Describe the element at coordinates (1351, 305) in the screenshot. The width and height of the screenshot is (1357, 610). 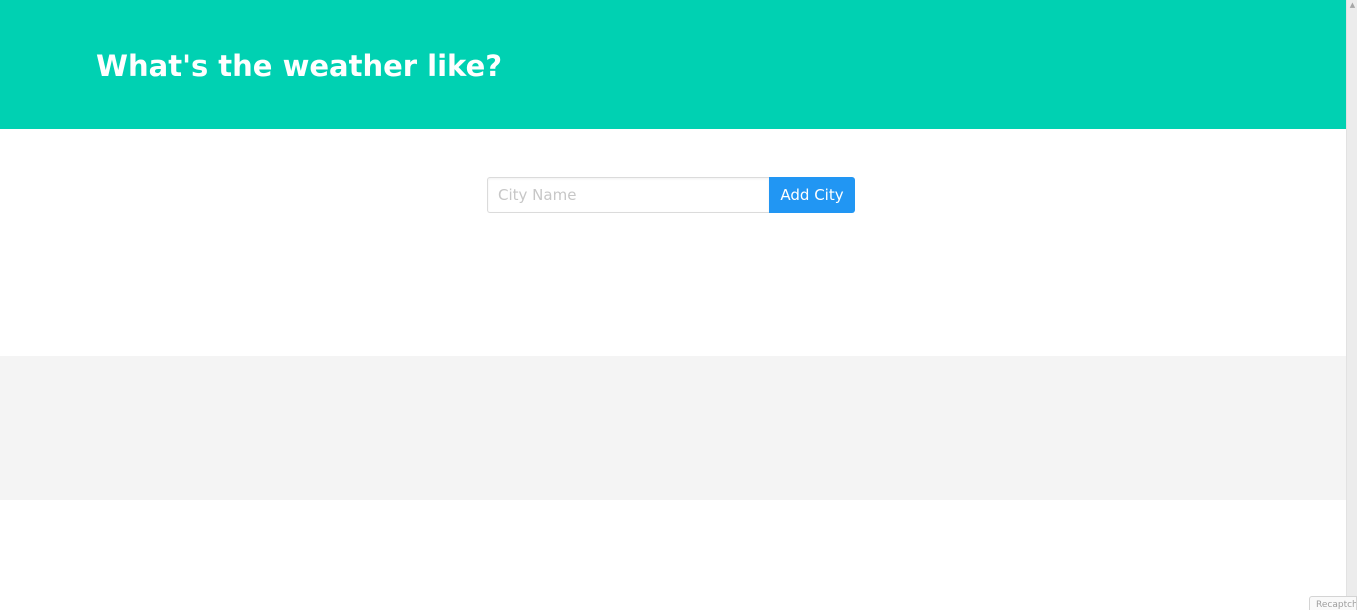
I see `vertical-scrollbar: ▲ ▼` at that location.